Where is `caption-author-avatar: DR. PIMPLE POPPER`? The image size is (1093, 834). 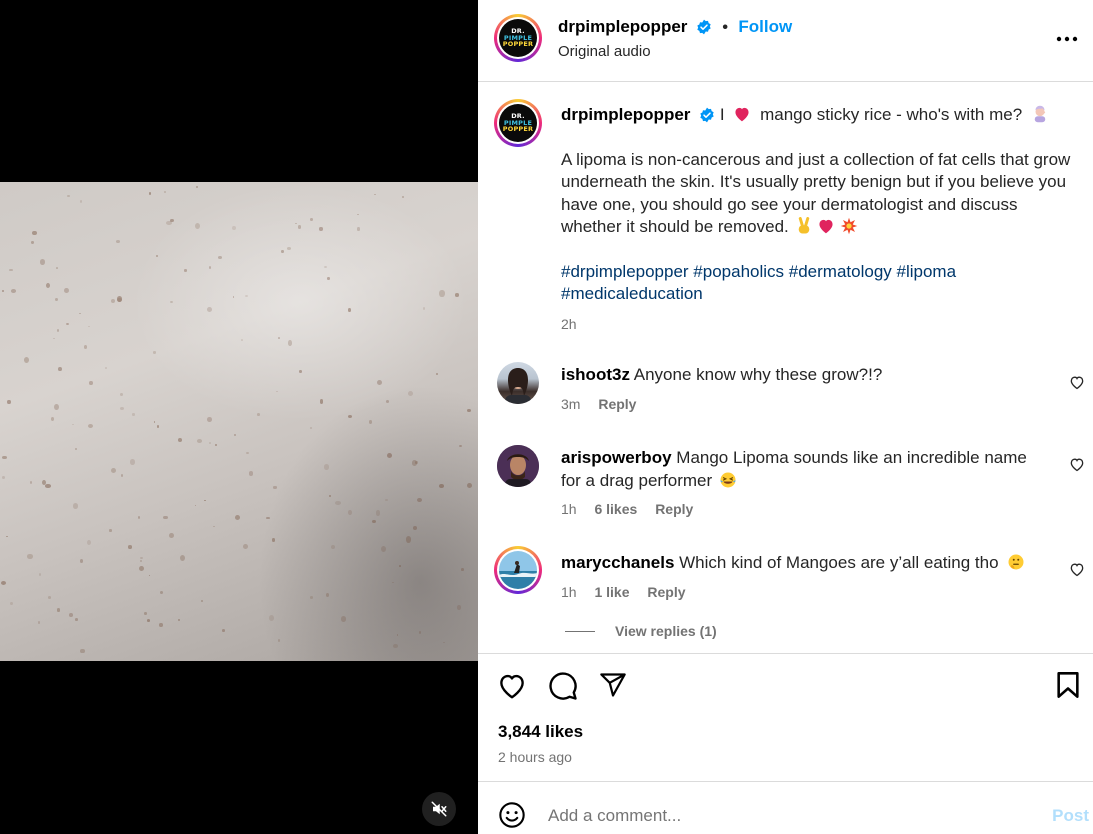
caption-author-avatar: DR. PIMPLE POPPER is located at coordinates (518, 123).